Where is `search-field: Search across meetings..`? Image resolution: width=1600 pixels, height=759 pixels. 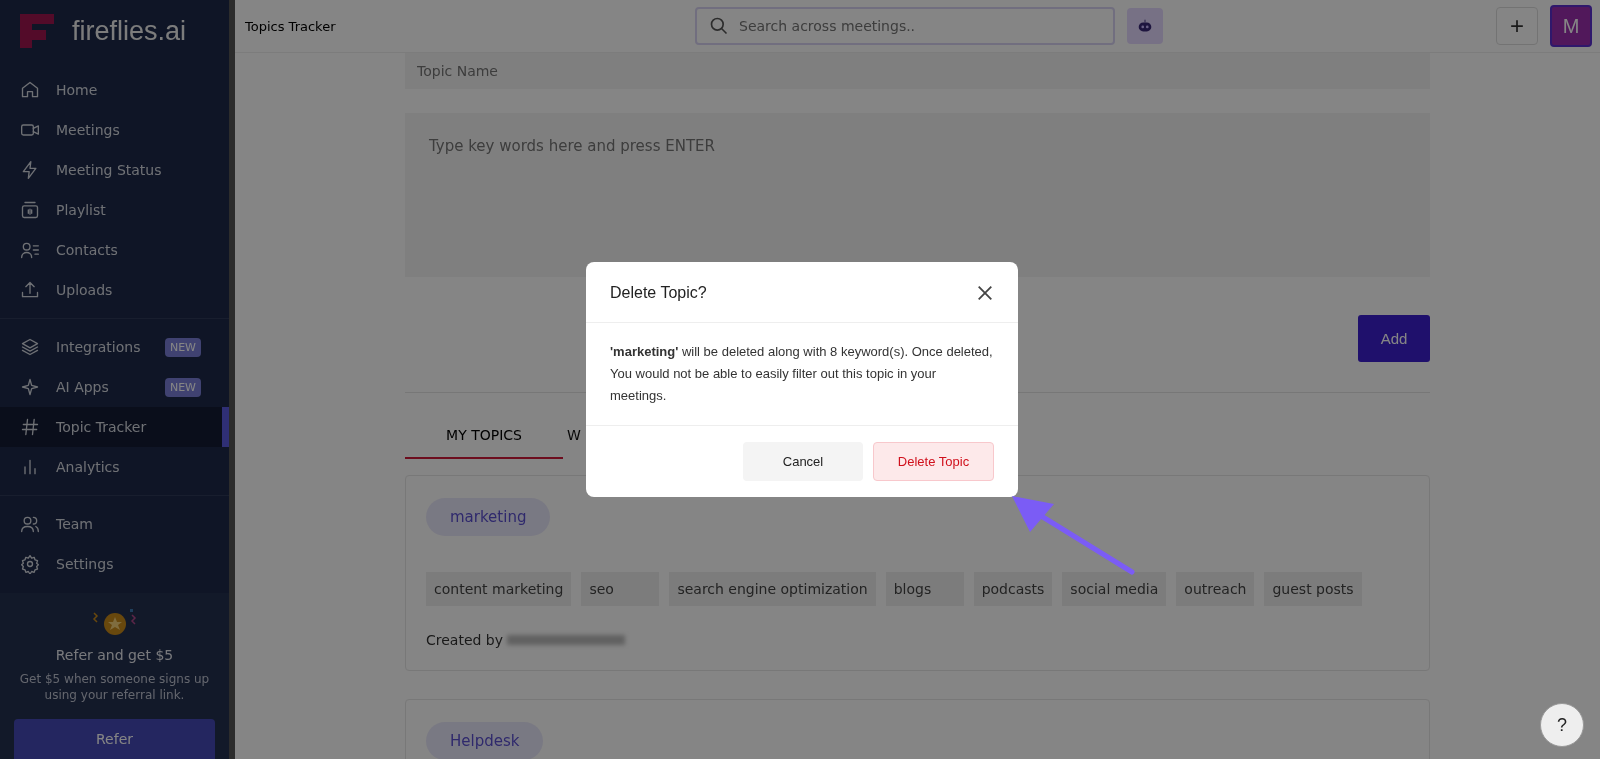 search-field: Search across meetings.. is located at coordinates (905, 26).